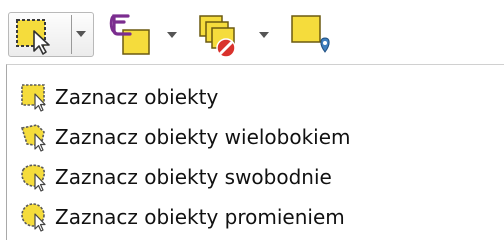 Image resolution: width=504 pixels, height=240 pixels. What do you see at coordinates (34, 177) in the screenshot?
I see `select-freehand-icon` at bounding box center [34, 177].